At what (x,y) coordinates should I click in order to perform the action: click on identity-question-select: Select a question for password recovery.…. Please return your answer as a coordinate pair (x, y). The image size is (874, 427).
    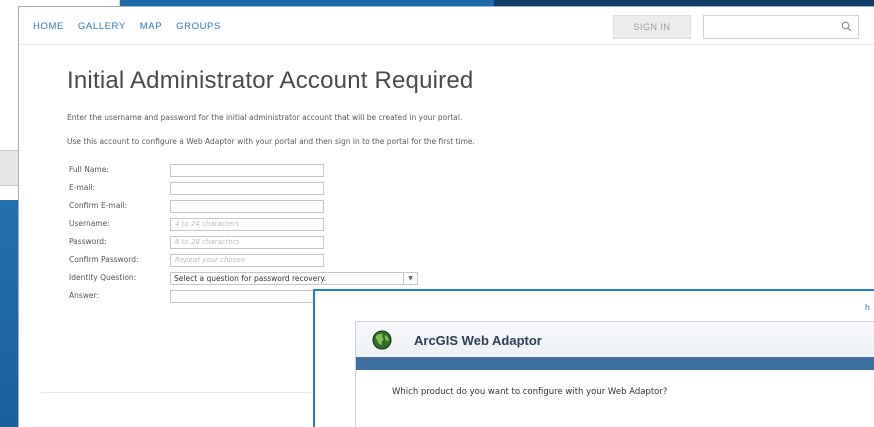
    Looking at the image, I should click on (294, 278).